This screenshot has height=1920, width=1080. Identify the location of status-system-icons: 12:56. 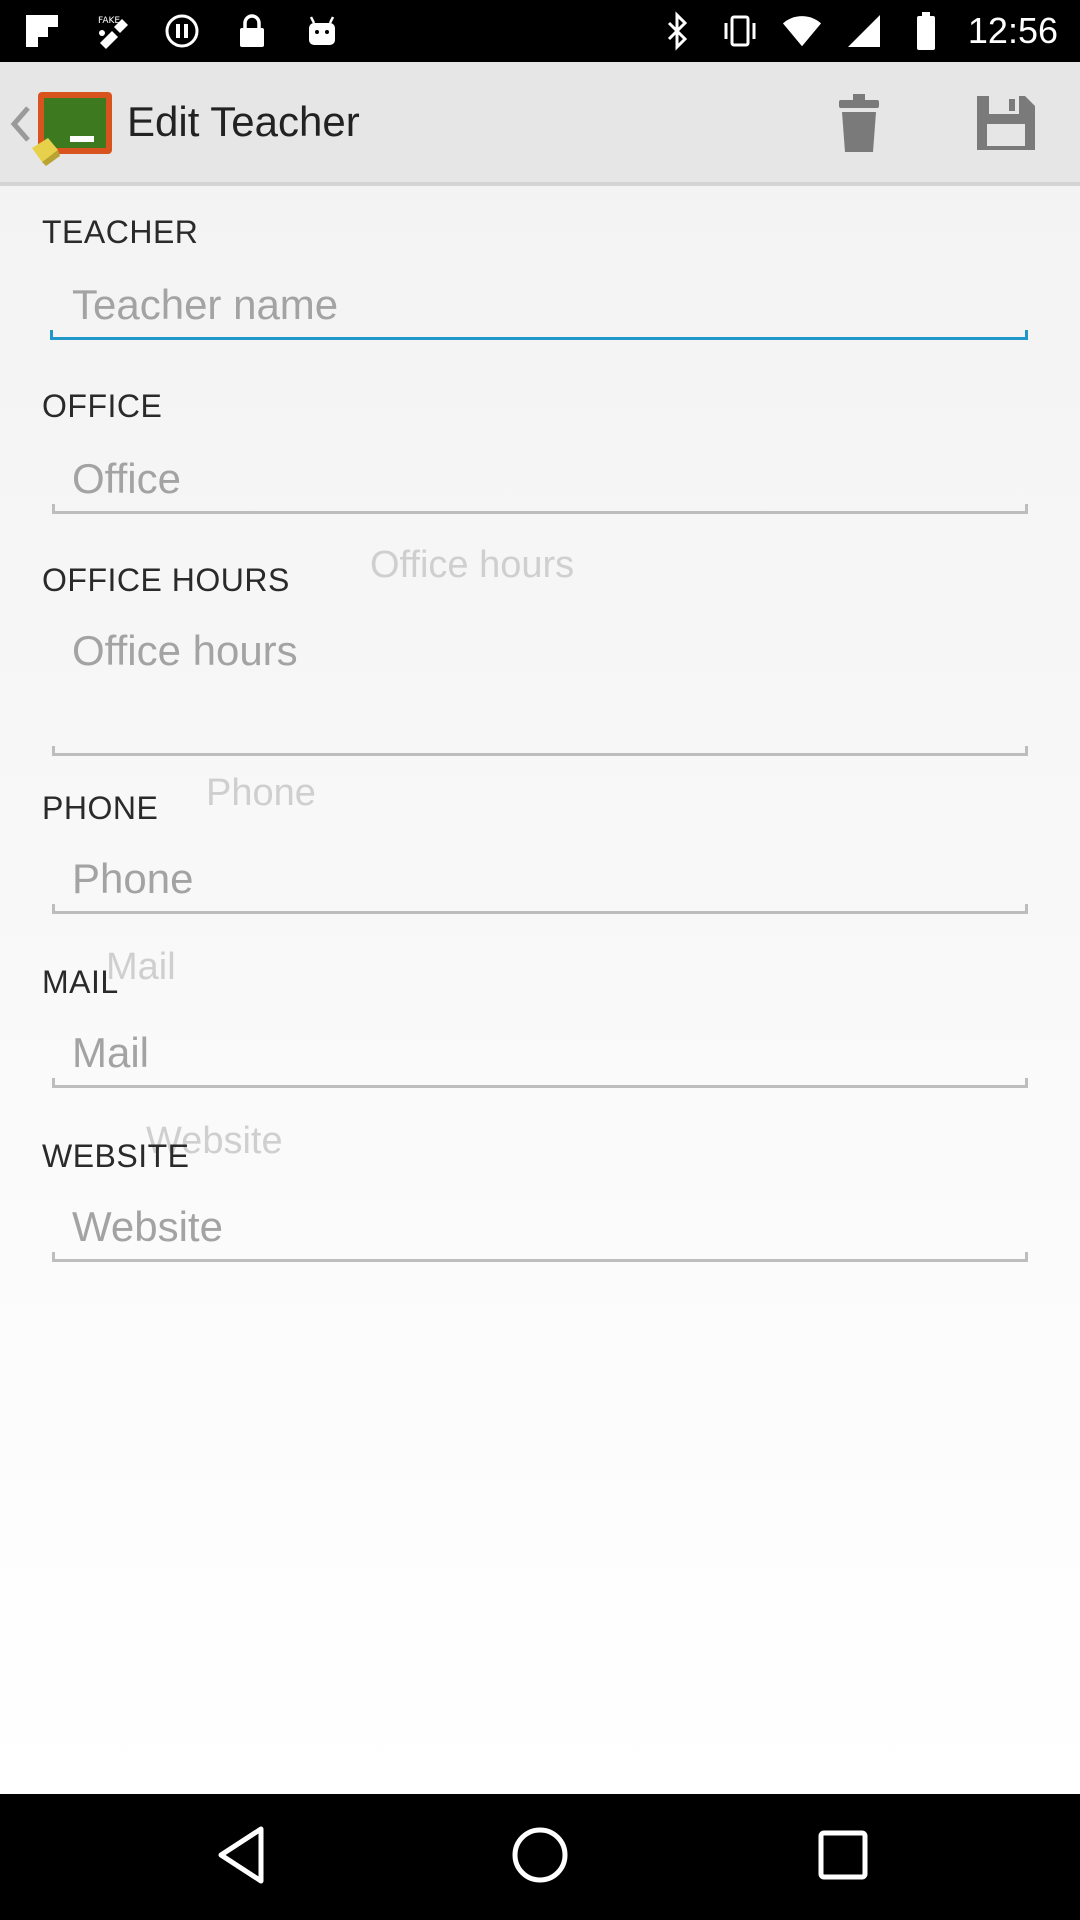
(858, 31).